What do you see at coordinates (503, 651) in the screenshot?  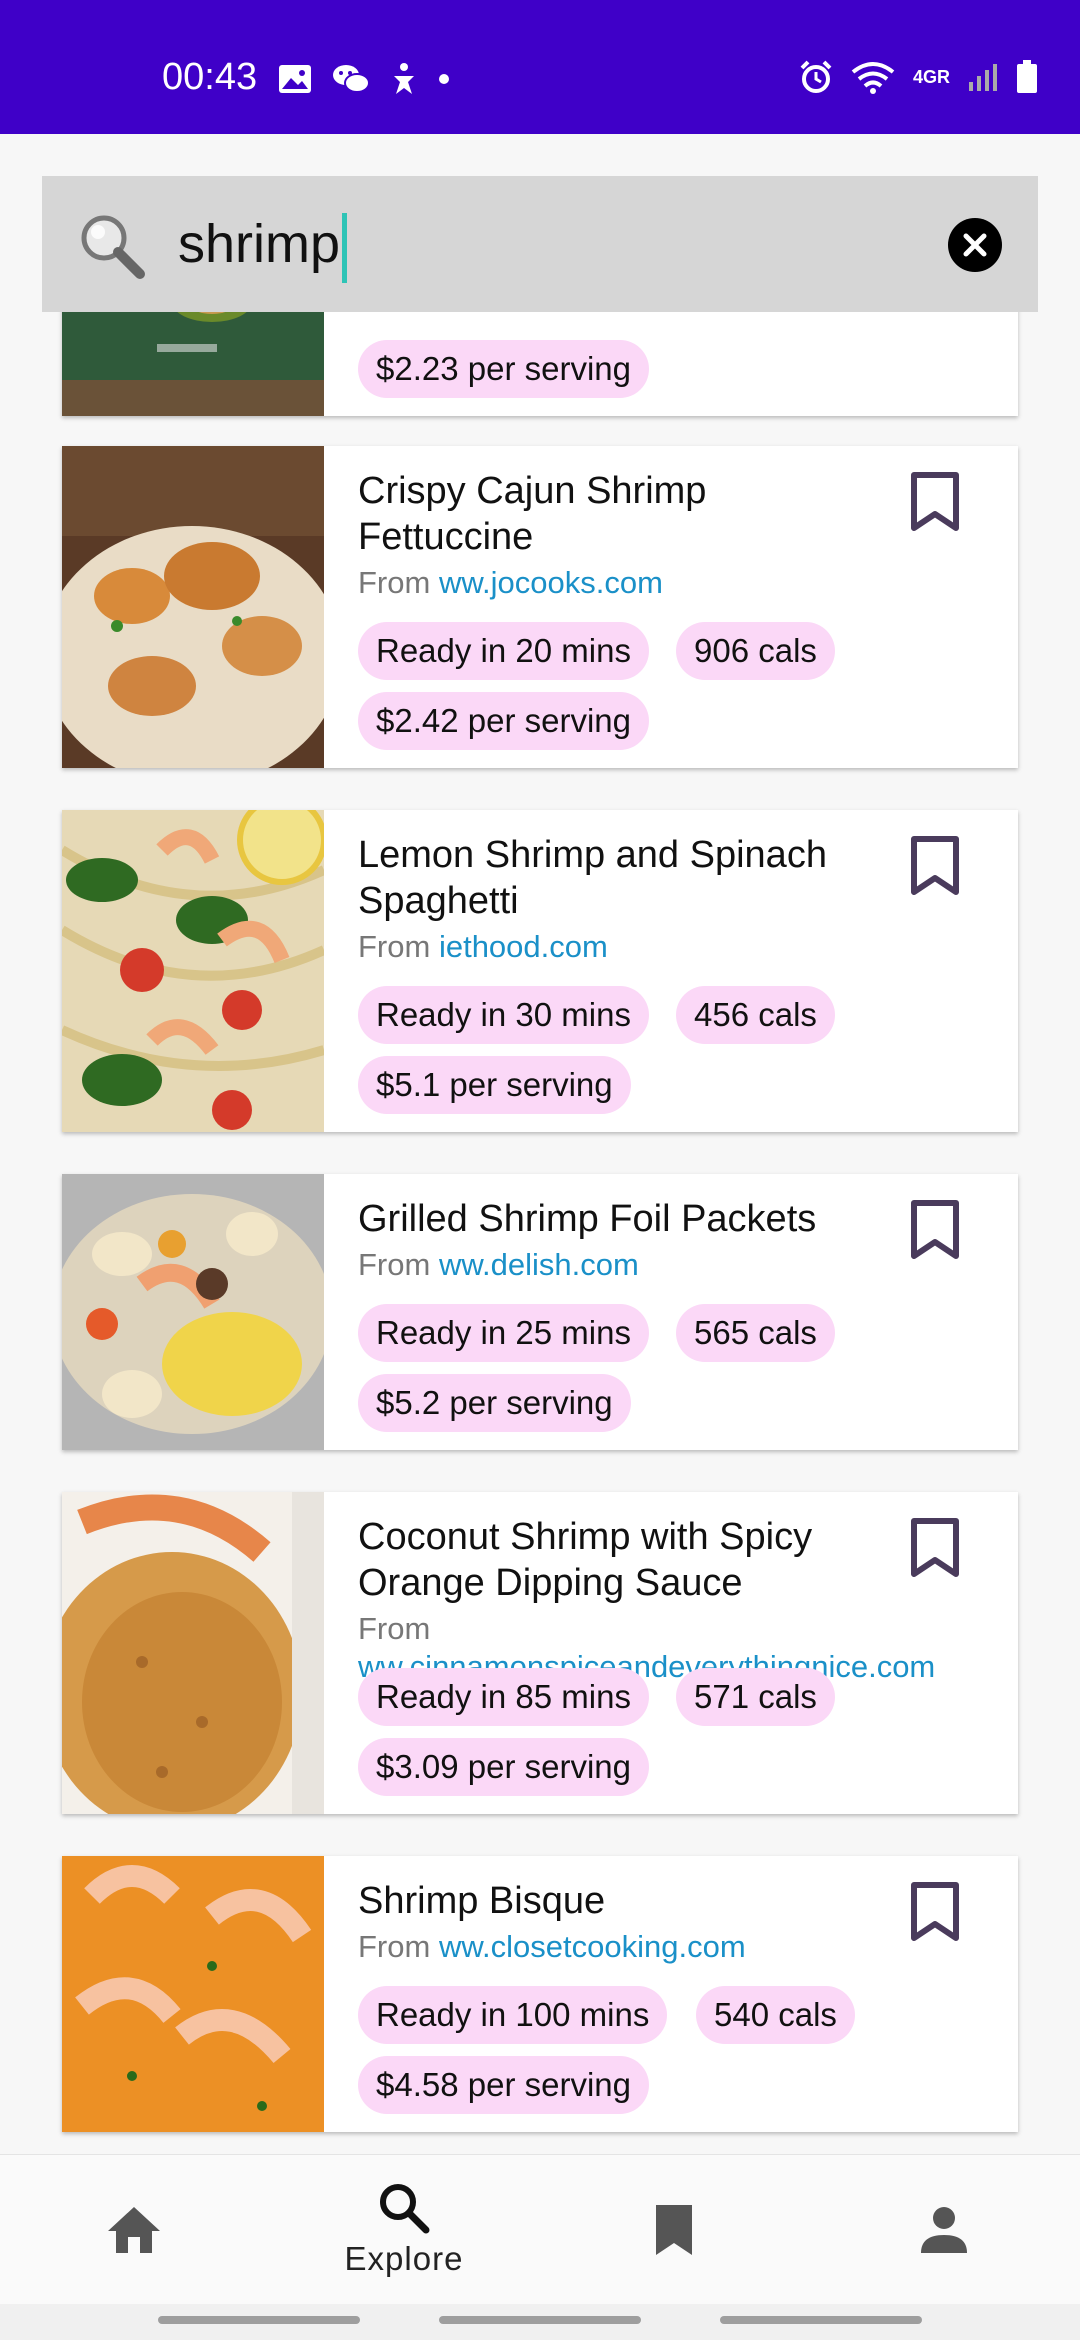 I see `ready-time-chip: Ready in 20 mins` at bounding box center [503, 651].